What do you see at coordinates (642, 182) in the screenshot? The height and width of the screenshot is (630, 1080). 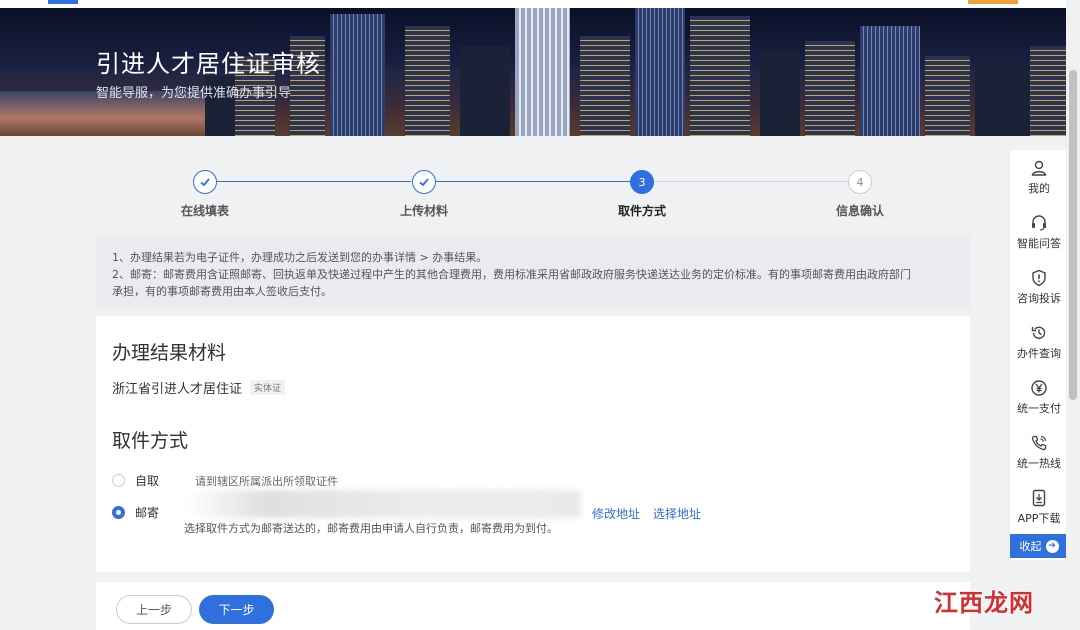 I see `step-3-number: 3` at bounding box center [642, 182].